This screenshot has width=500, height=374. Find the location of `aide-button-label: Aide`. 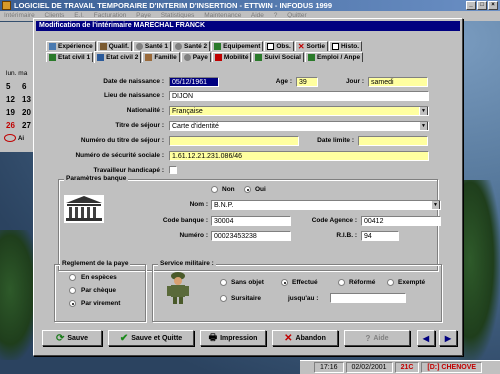

aide-button-label: Aide is located at coordinates (381, 338).